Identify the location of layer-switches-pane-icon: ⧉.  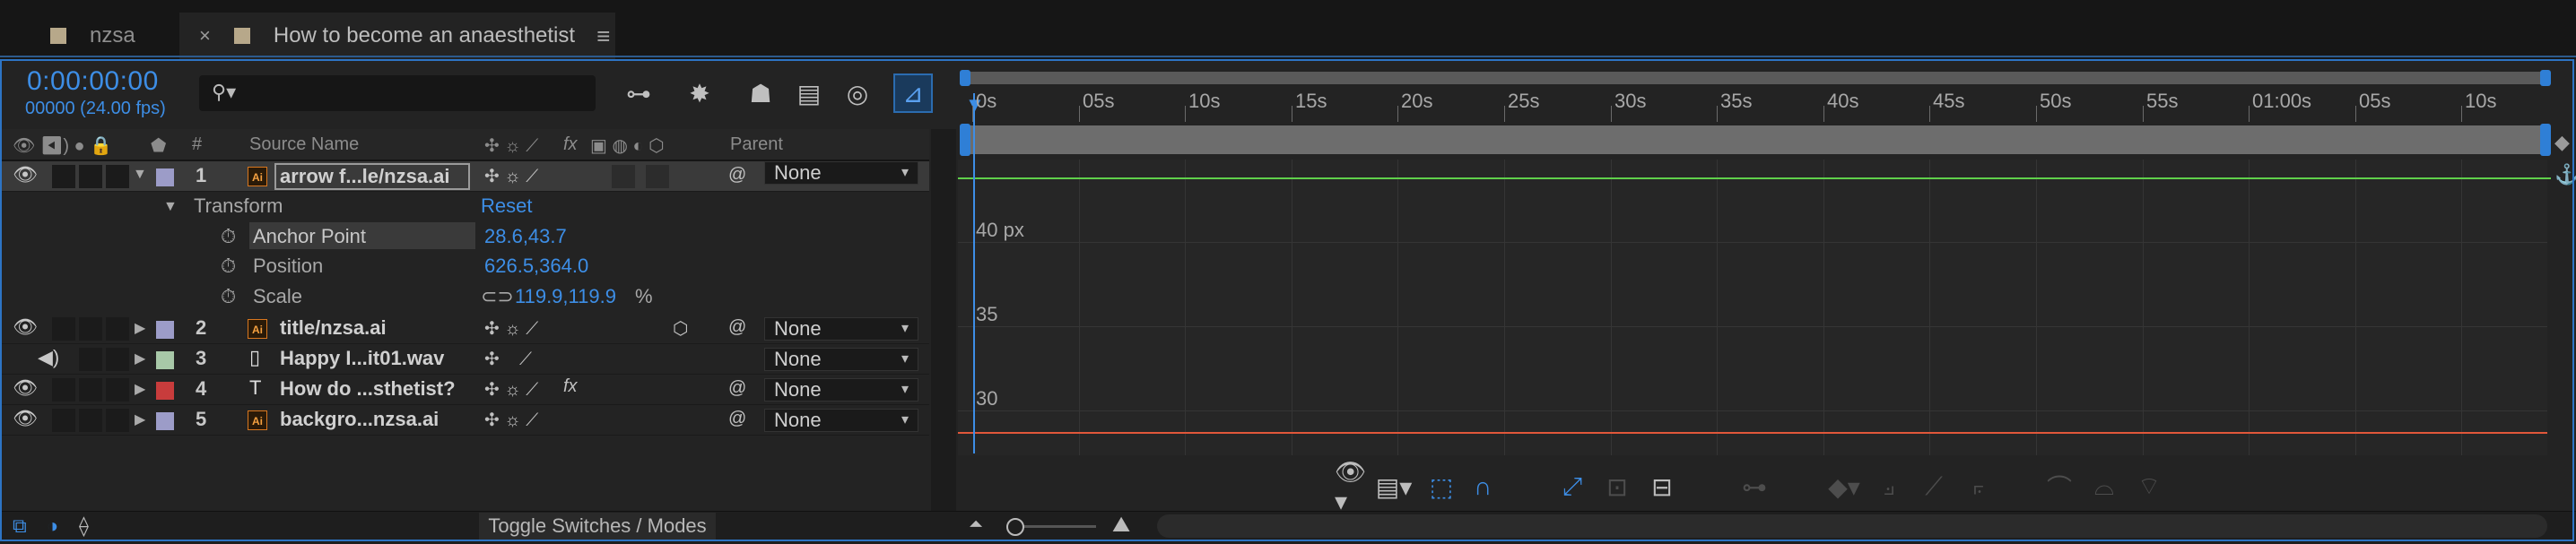
(20, 526).